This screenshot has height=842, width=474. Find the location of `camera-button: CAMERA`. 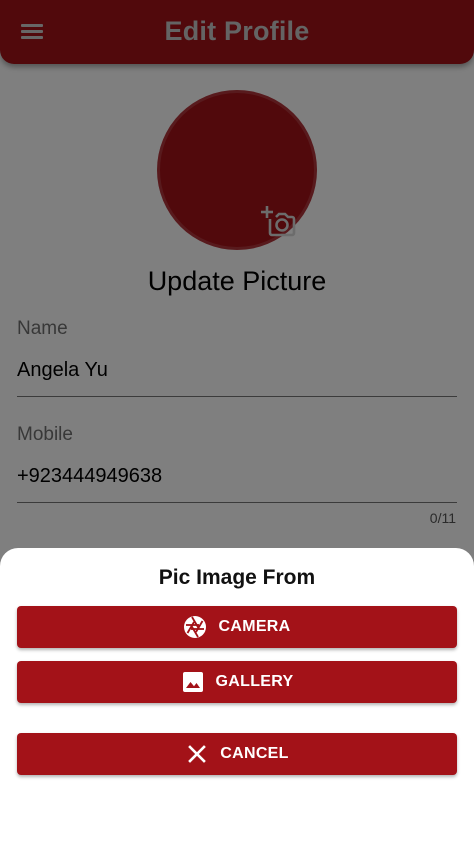

camera-button: CAMERA is located at coordinates (237, 627).